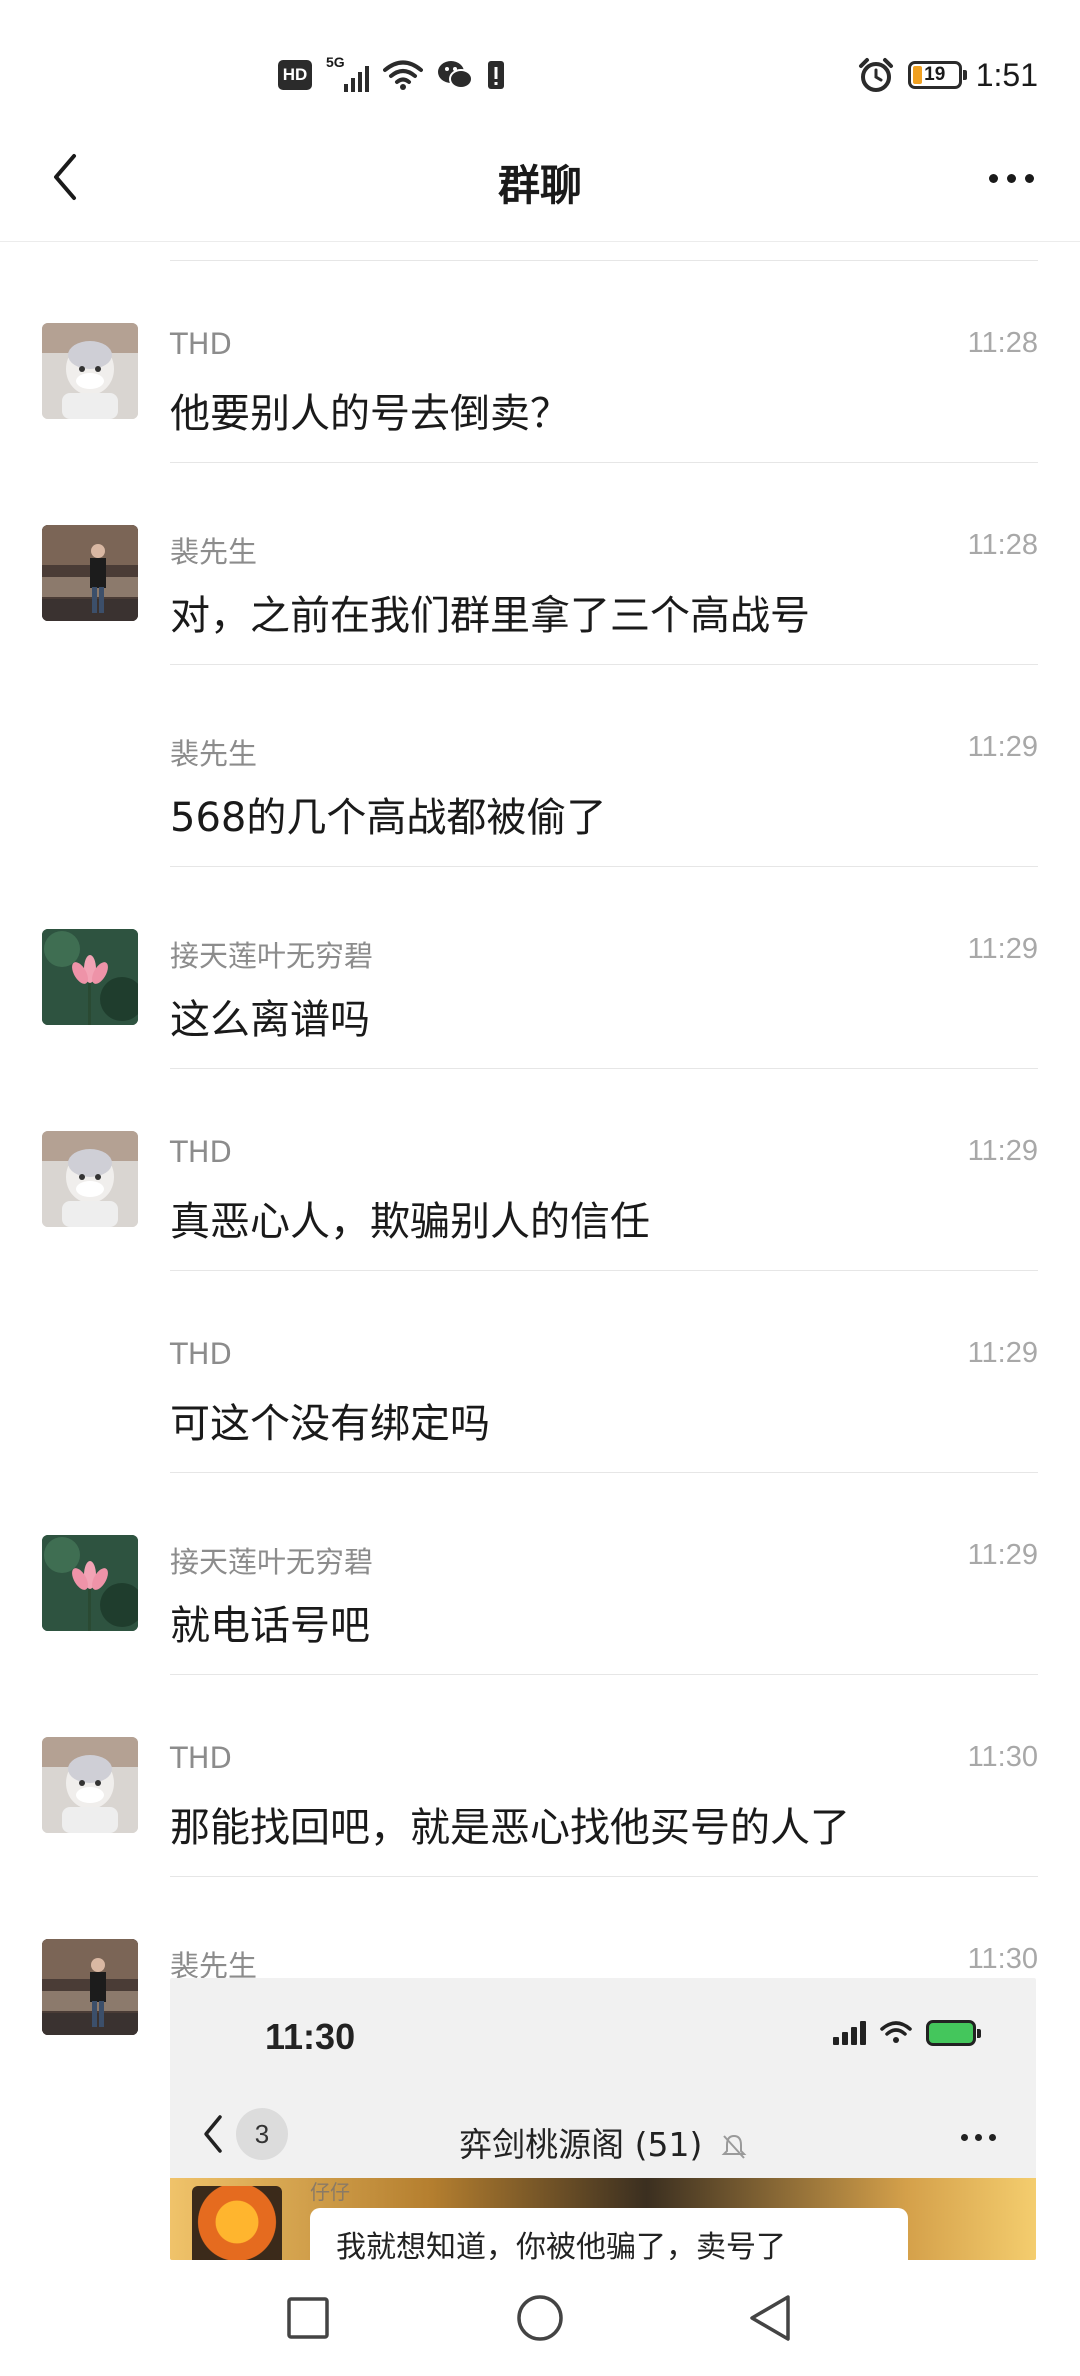  I want to click on cellular-signal-icon, so click(849, 2033).